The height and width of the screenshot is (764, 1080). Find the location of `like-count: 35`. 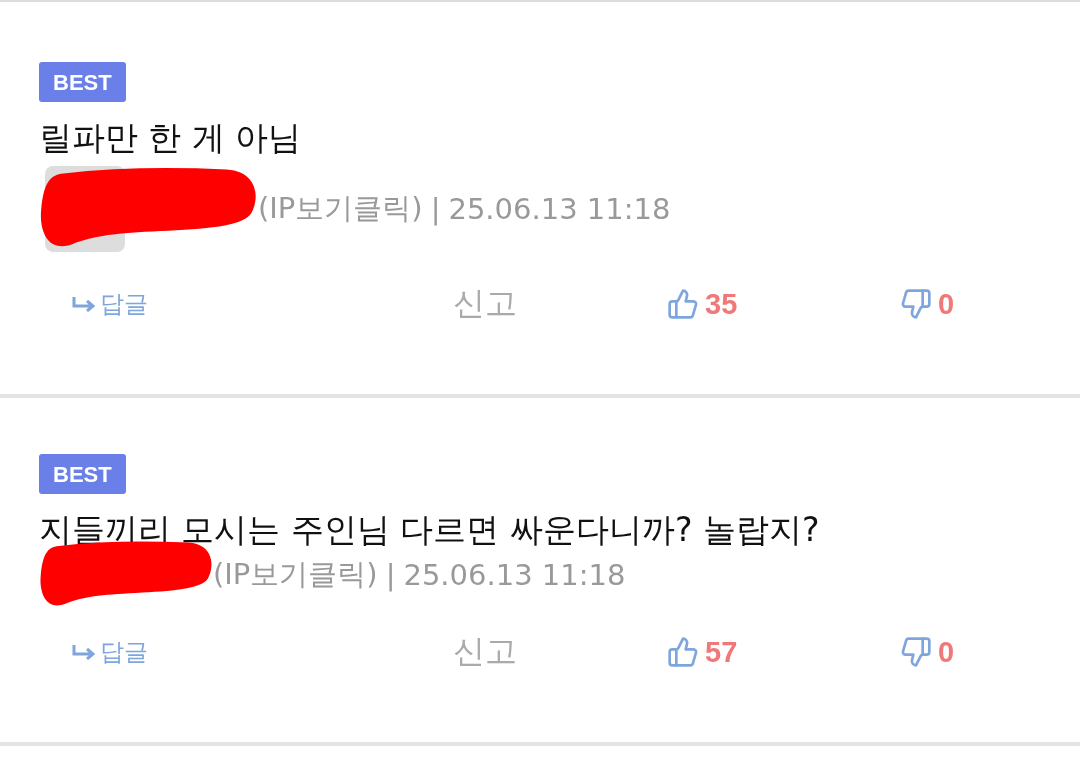

like-count: 35 is located at coordinates (721, 304).